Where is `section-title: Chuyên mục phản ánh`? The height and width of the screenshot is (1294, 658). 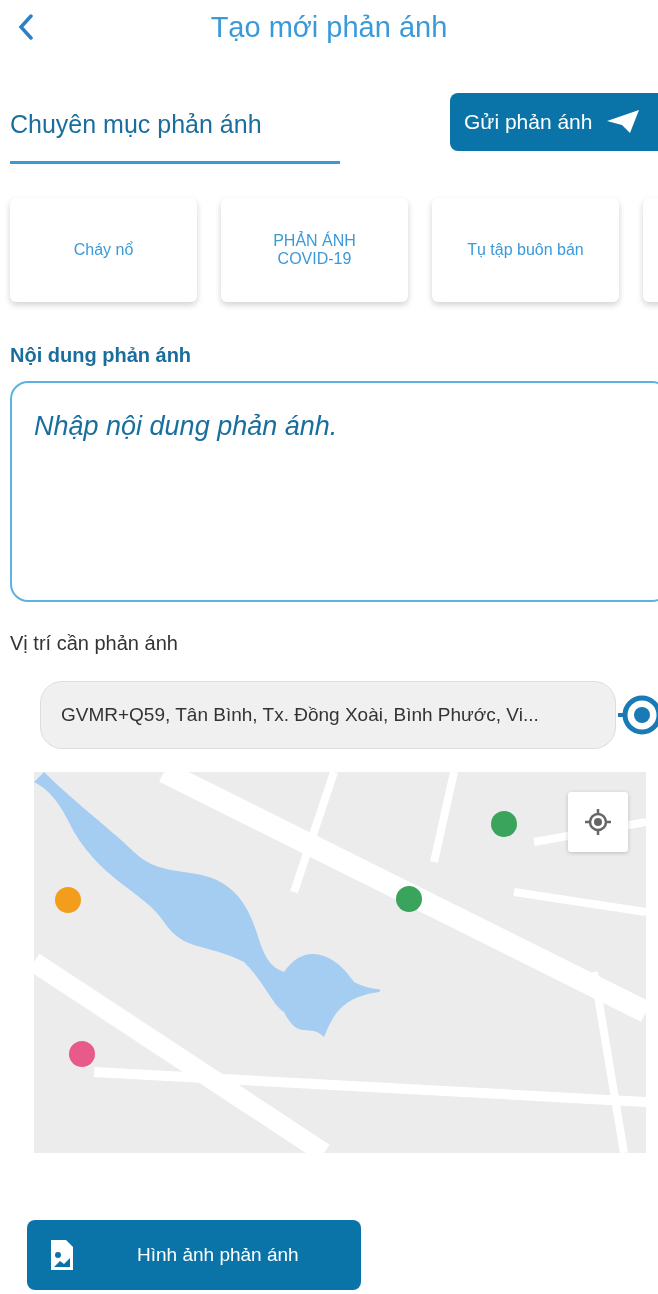
section-title: Chuyên mục phản ánh is located at coordinates (136, 124).